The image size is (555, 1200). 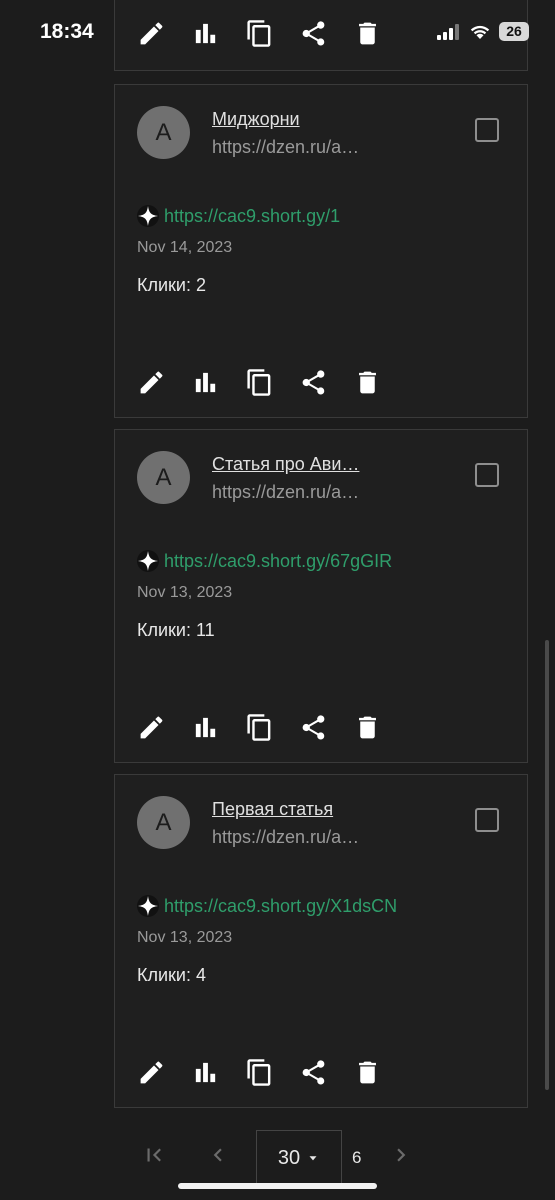 I want to click on clicks-count: Клики: 2, so click(x=171, y=285).